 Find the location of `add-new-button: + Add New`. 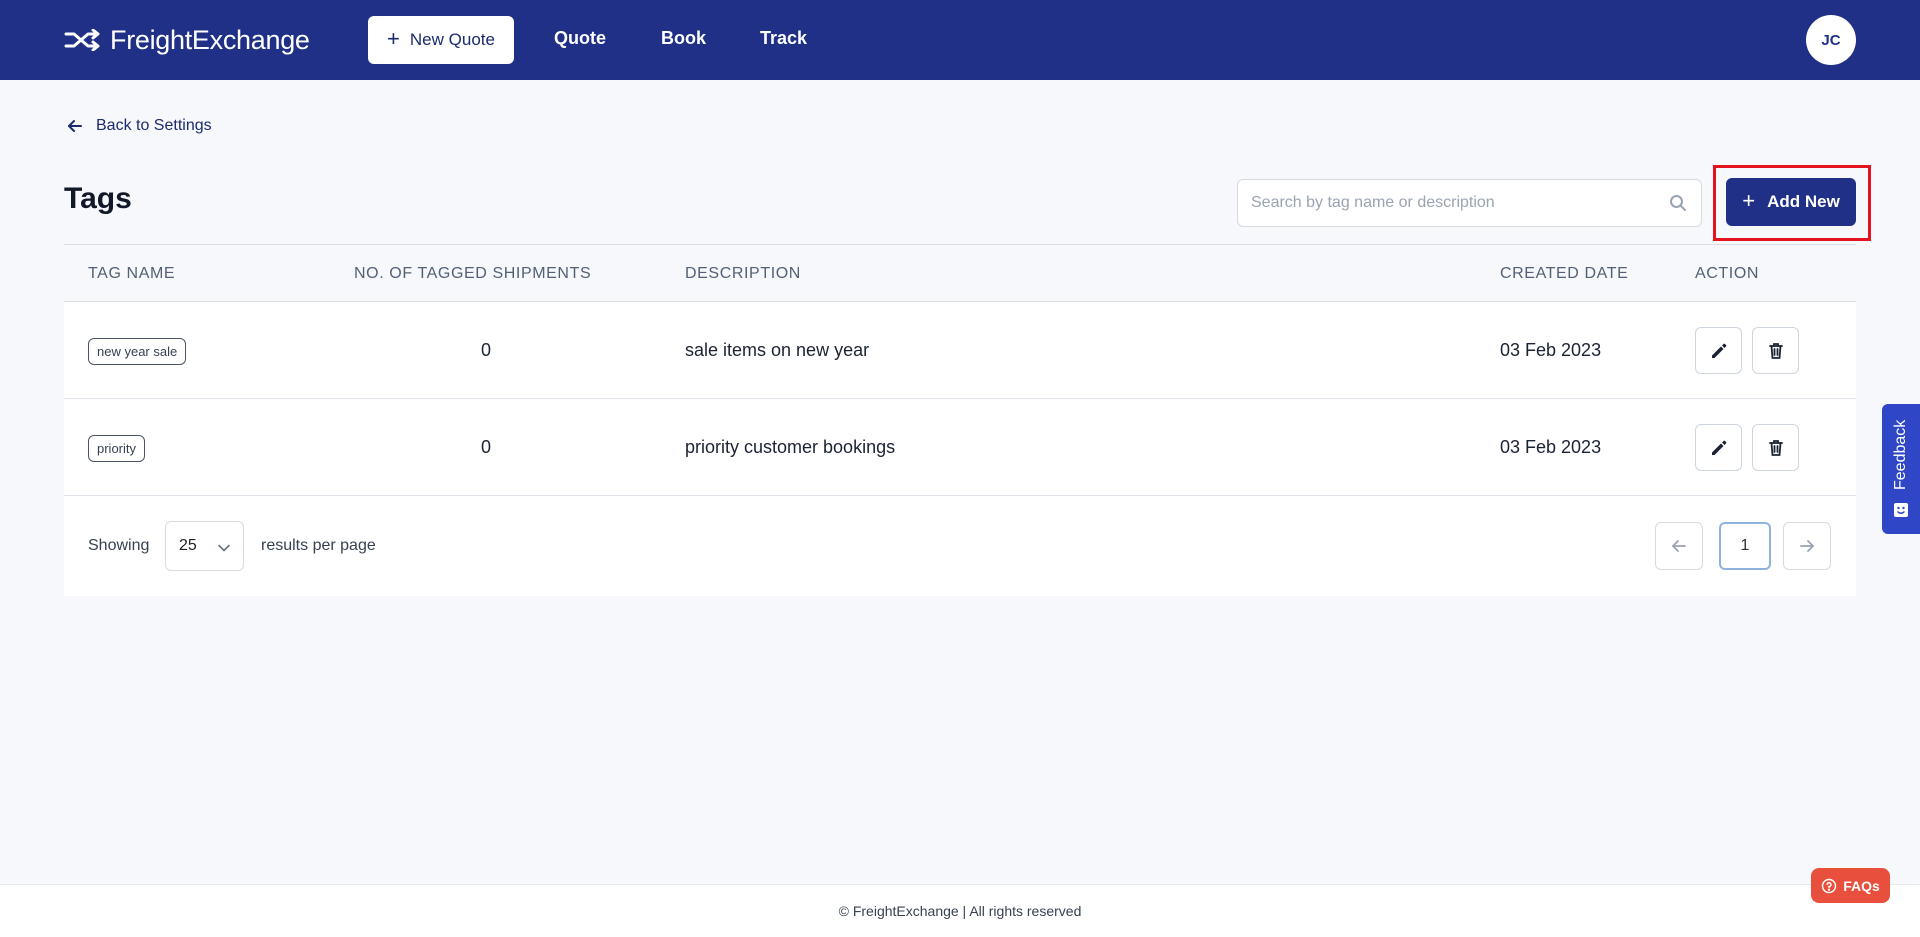

add-new-button: + Add New is located at coordinates (1791, 202).